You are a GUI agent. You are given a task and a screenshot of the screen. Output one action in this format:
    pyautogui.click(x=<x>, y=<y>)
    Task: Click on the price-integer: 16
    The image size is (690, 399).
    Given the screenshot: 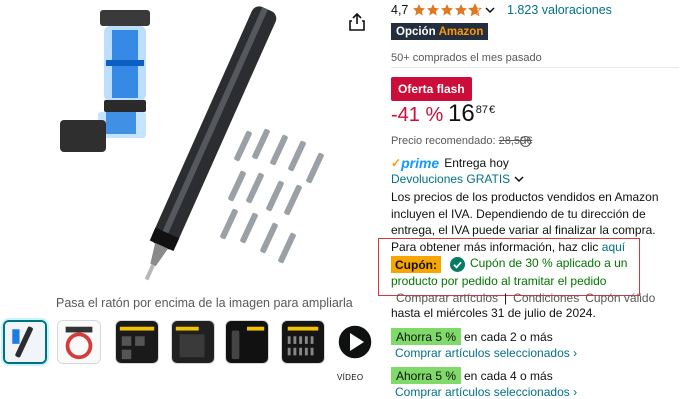 What is the action you would take?
    pyautogui.click(x=461, y=113)
    